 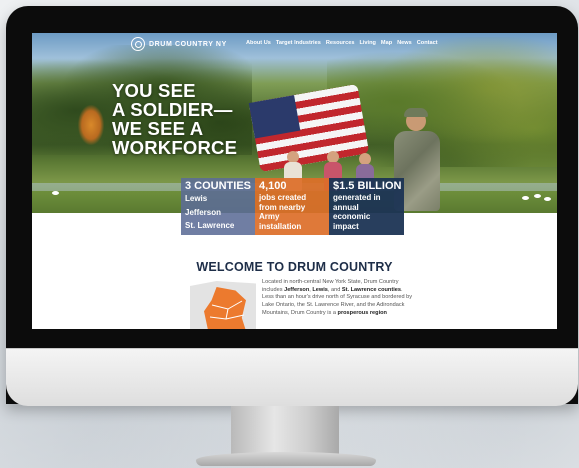 What do you see at coordinates (386, 43) in the screenshot?
I see `nav-link-map: Map` at bounding box center [386, 43].